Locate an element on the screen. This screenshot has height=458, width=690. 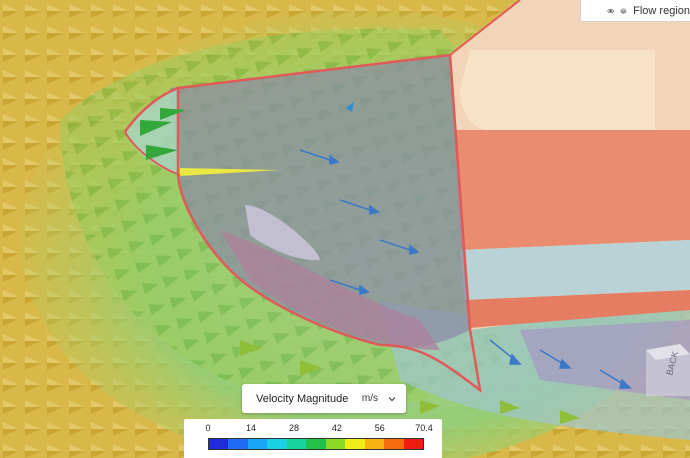
color-legend: 0 14 28 42 56 70.4 is located at coordinates (313, 438).